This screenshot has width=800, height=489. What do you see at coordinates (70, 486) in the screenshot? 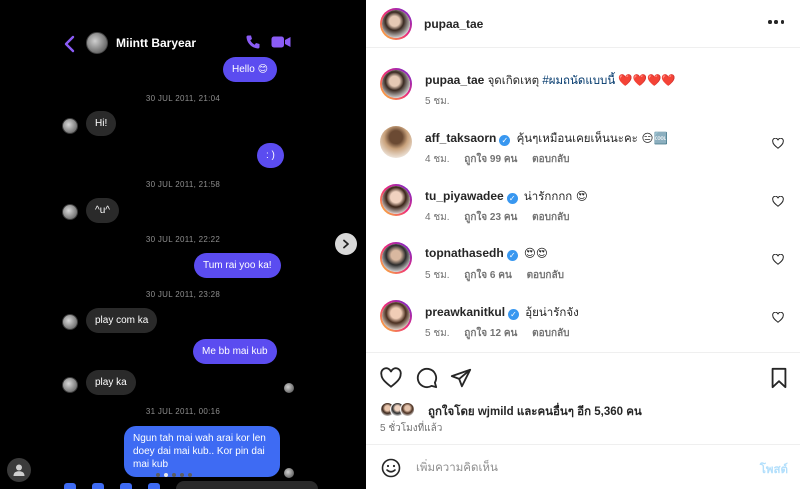
I see `more-actions-icon` at bounding box center [70, 486].